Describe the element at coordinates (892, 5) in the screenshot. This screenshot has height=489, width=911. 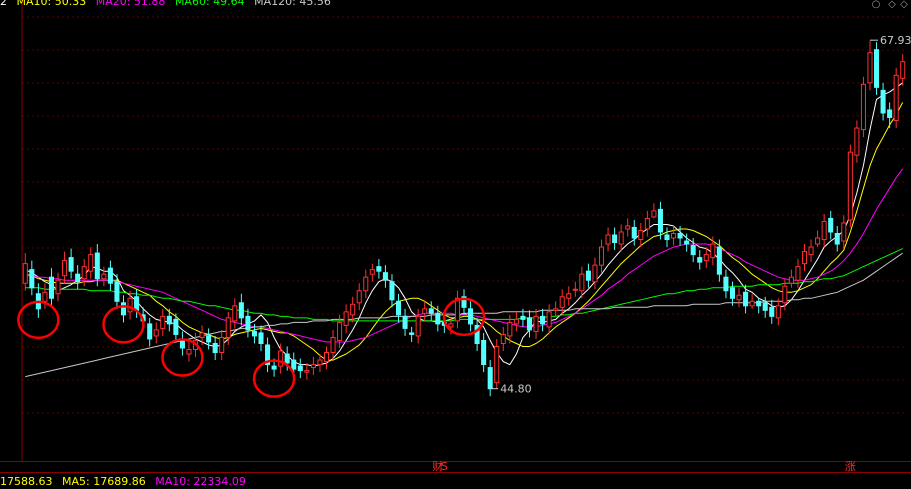
I see `diamond-icon: ◇` at that location.